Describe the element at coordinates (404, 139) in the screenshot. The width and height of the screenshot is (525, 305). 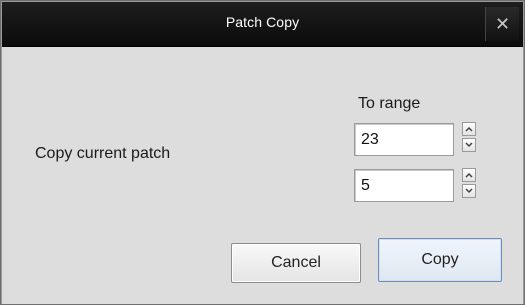
I see `range-start-input` at that location.